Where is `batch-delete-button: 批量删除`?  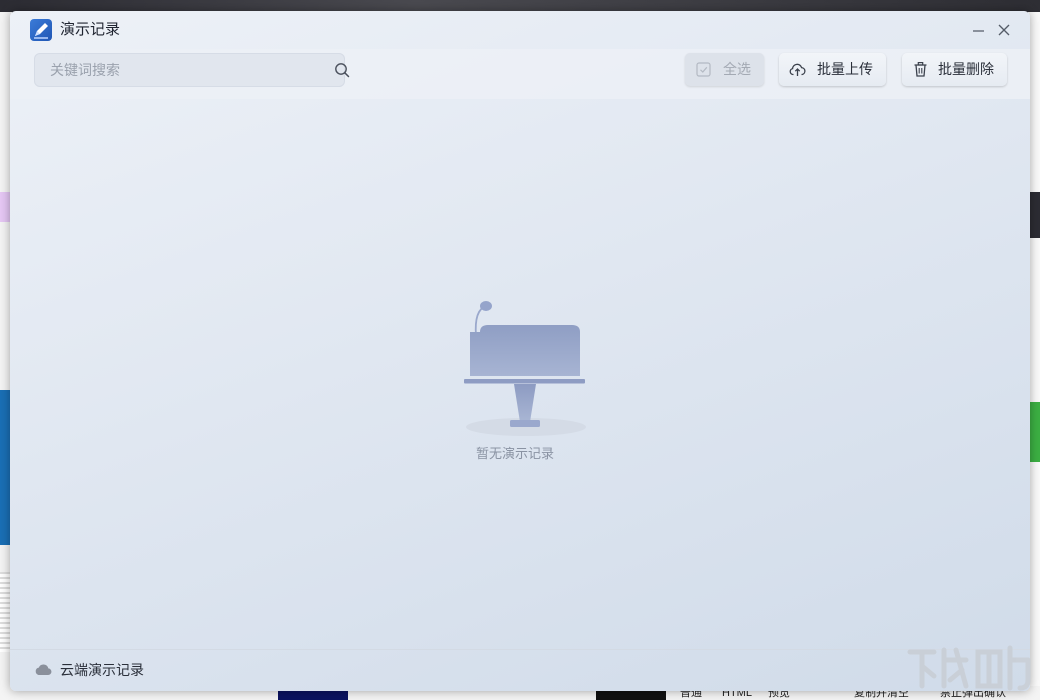 batch-delete-button: 批量删除 is located at coordinates (954, 69).